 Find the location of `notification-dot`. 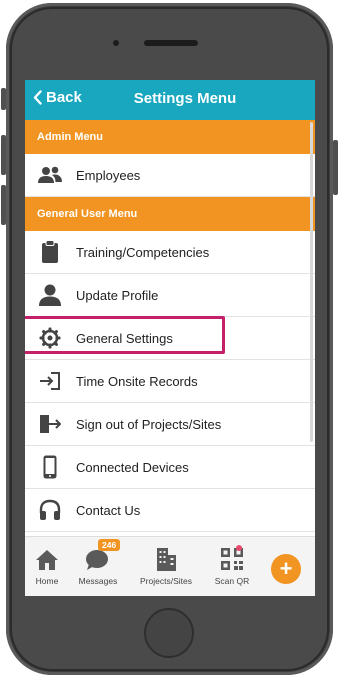

notification-dot is located at coordinates (239, 548).